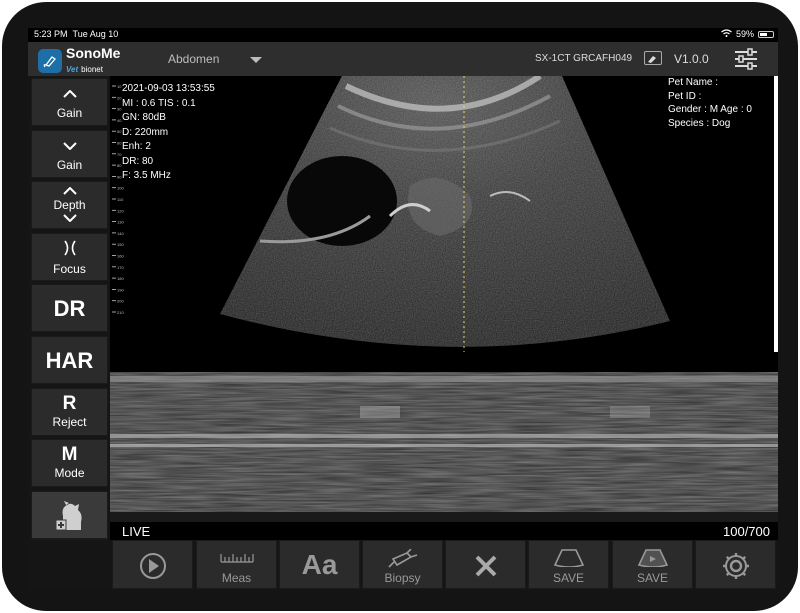  Describe the element at coordinates (69, 422) in the screenshot. I see `reject-label: Reject` at that location.